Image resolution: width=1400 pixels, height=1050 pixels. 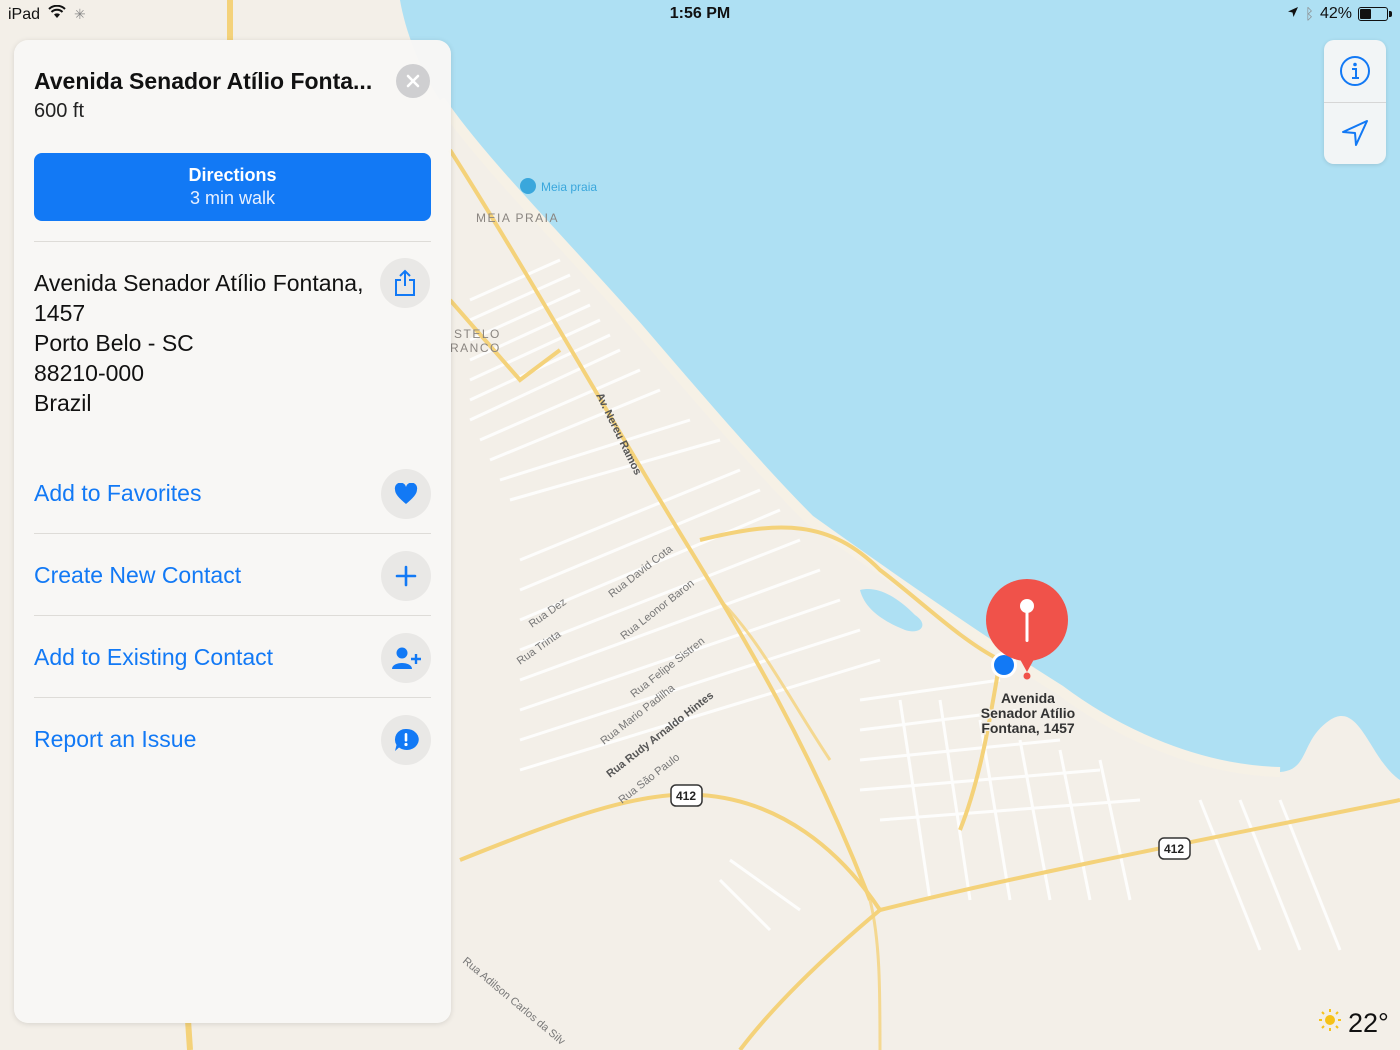 What do you see at coordinates (63, 403) in the screenshot?
I see `address-line: Brazil` at bounding box center [63, 403].